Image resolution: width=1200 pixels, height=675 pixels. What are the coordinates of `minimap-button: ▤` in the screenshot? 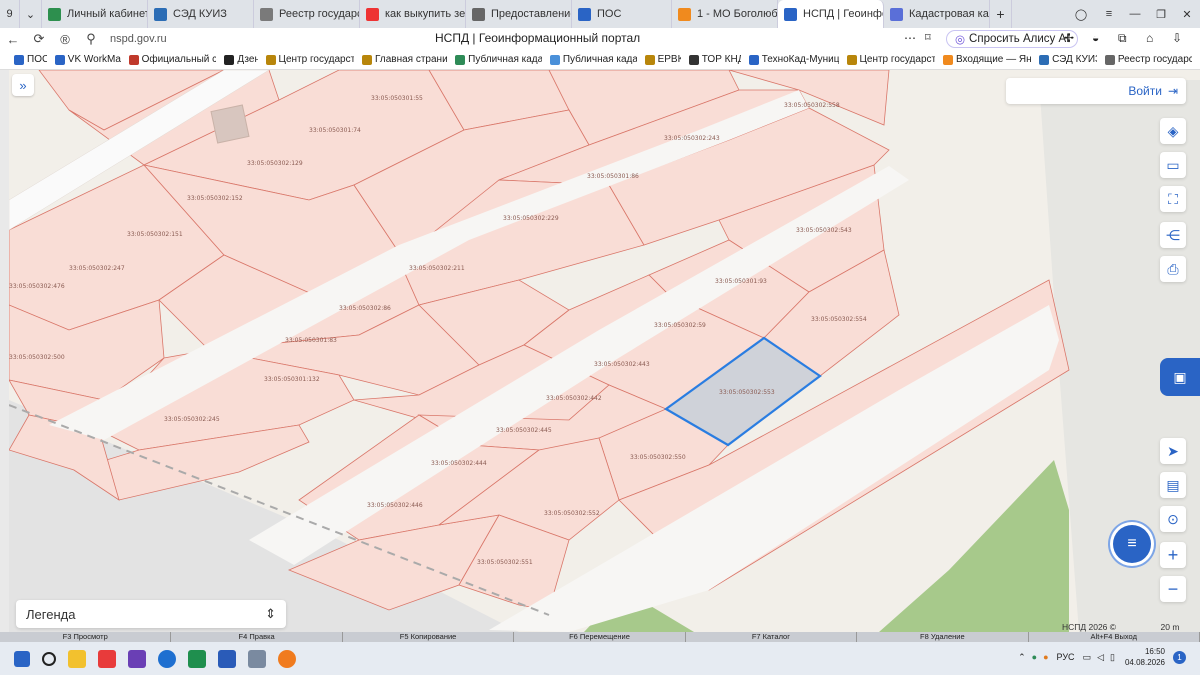 It's located at (1173, 485).